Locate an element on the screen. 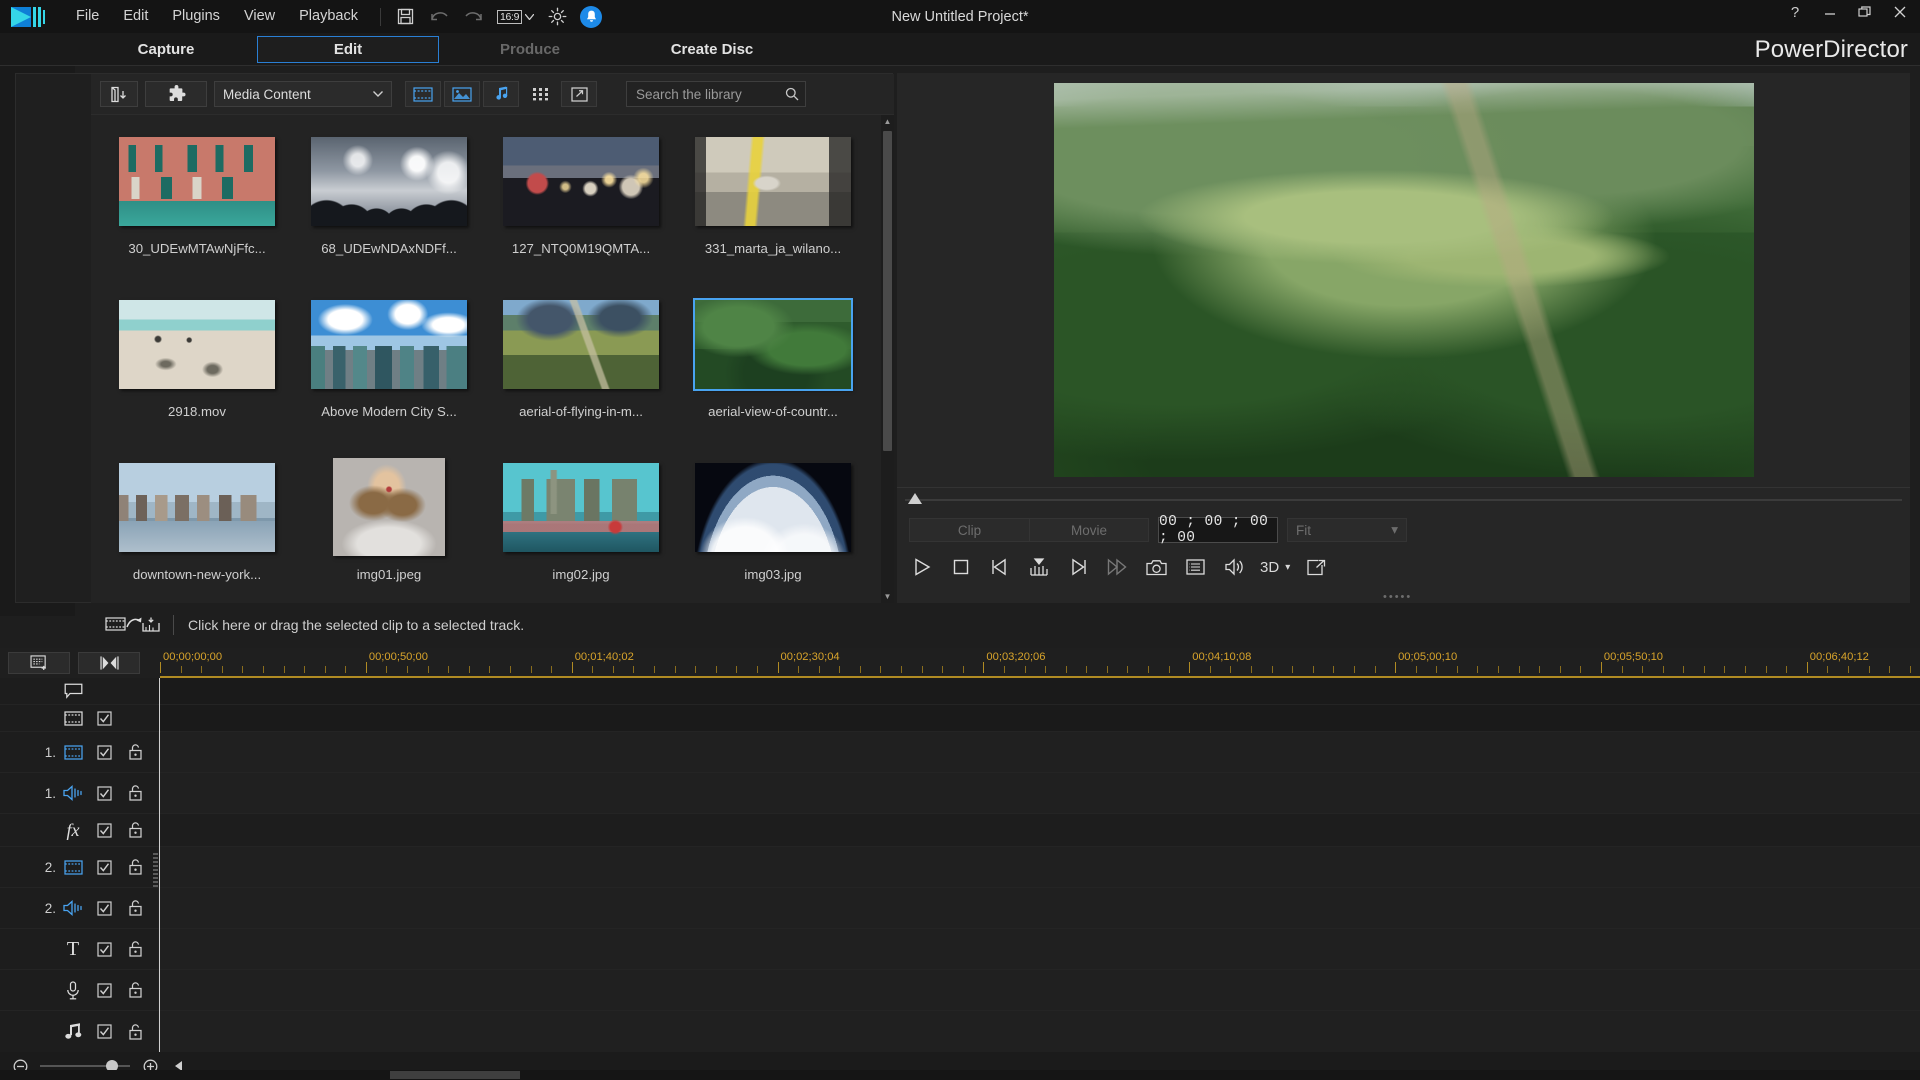 The height and width of the screenshot is (1080, 1920). track-header-effect: fx is located at coordinates (79, 830).